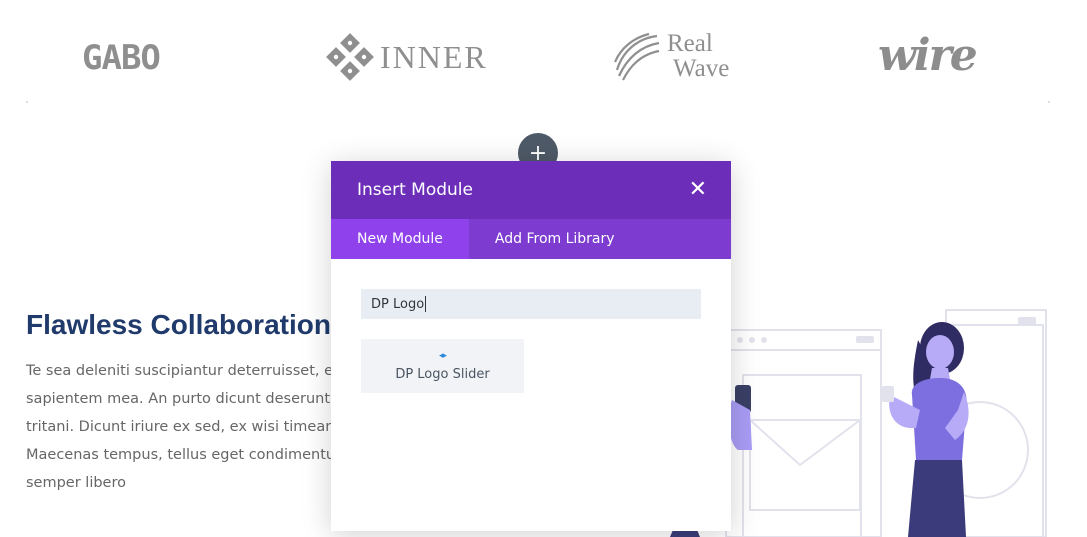 This screenshot has width=1087, height=537. What do you see at coordinates (415, 190) in the screenshot?
I see `modal-title: Insert Module` at bounding box center [415, 190].